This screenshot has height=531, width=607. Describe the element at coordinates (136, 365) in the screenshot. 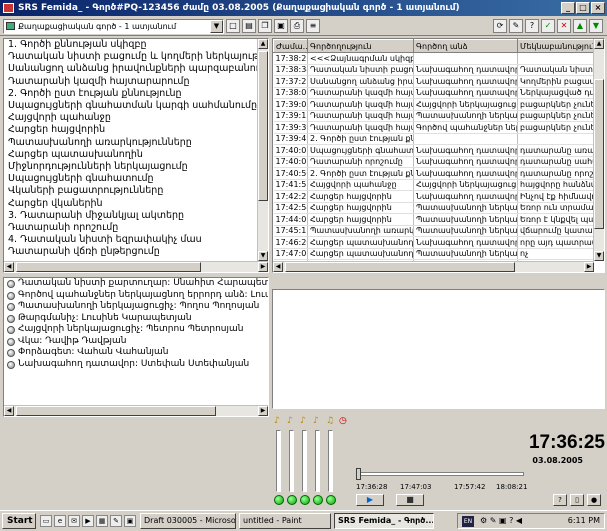

I see `participant-item: Նախագահող դատավոր: Ստեփան Ստեփանյան` at that location.